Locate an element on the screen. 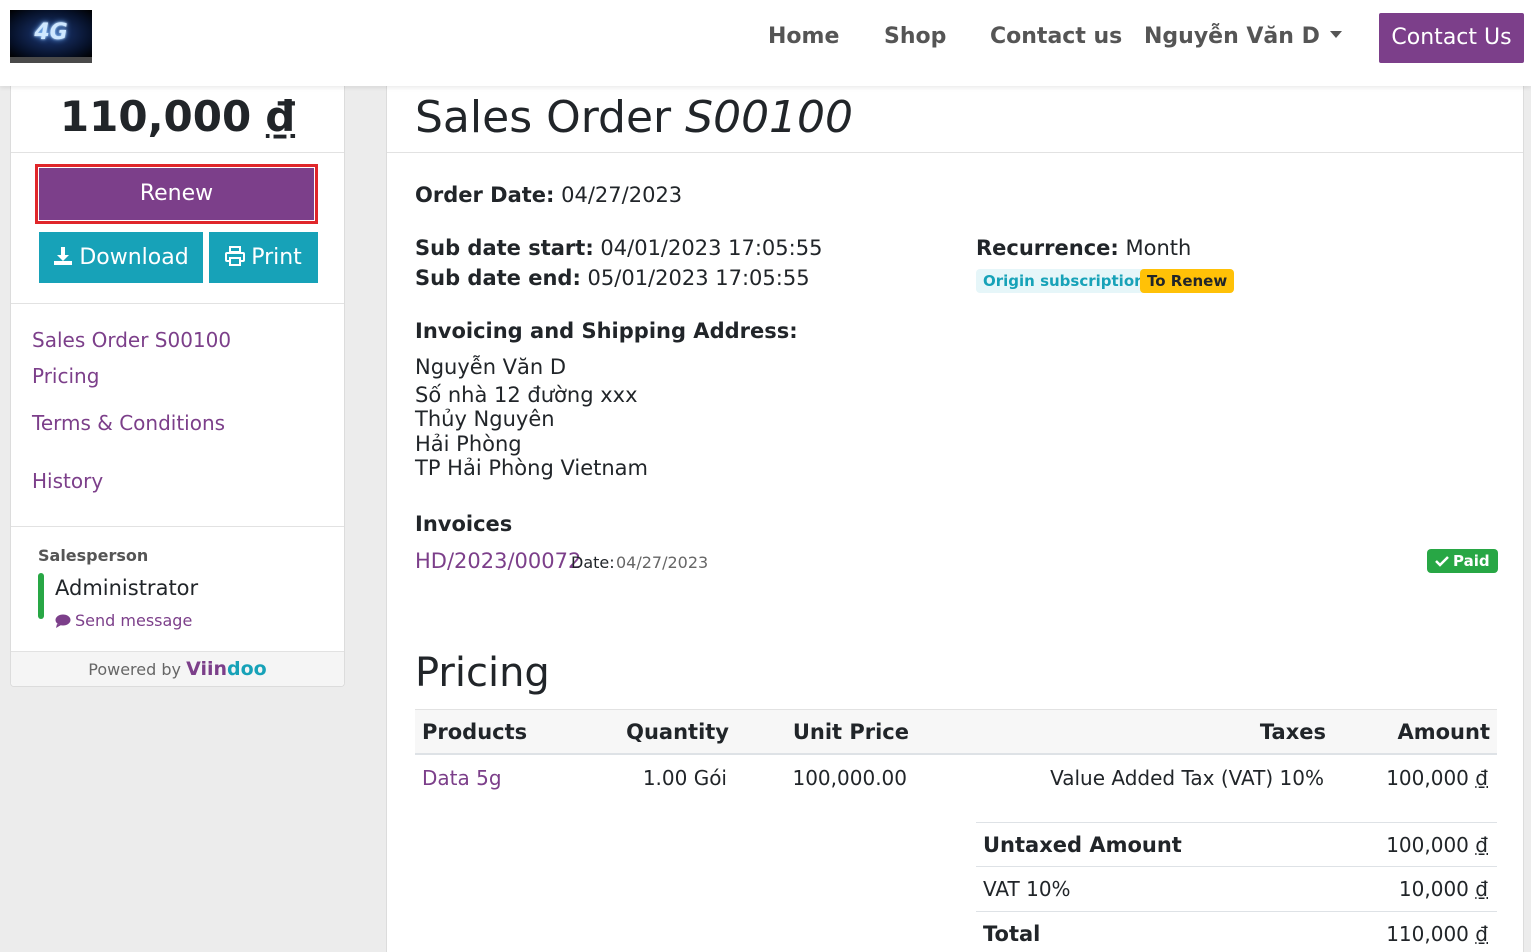 This screenshot has height=952, width=1531. vat-label: VAT 10% is located at coordinates (1027, 889).